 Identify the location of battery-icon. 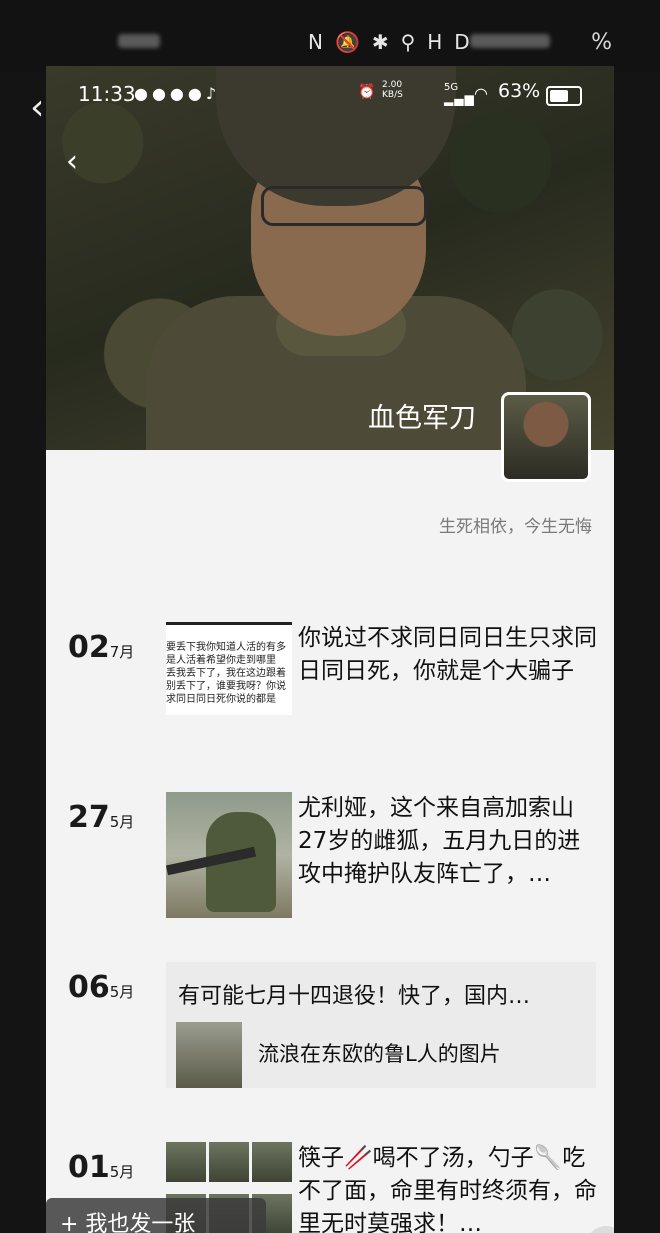
(564, 96).